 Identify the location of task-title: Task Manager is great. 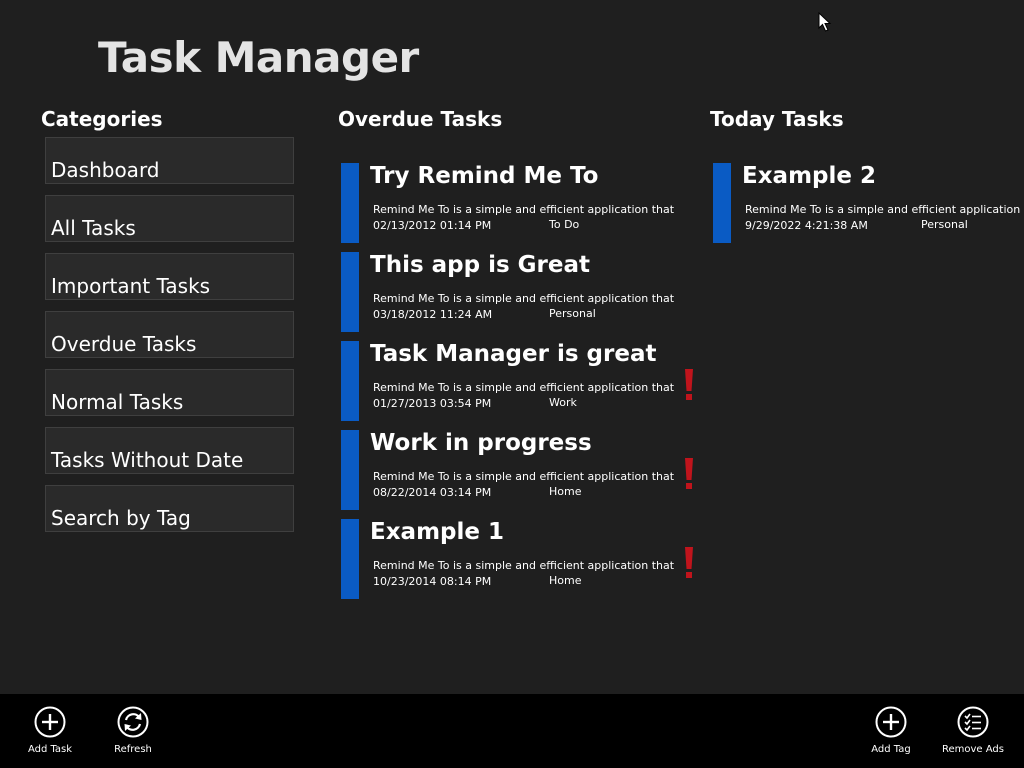
(513, 354).